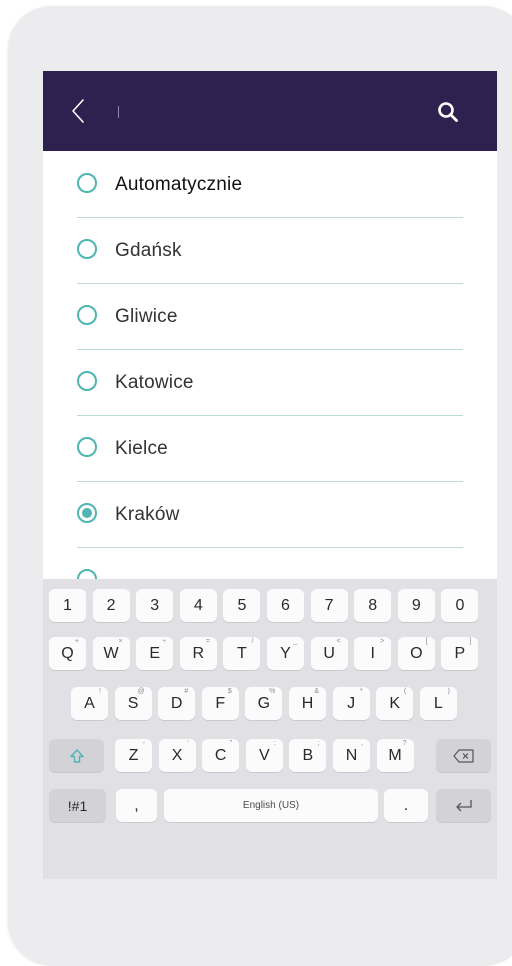  I want to click on city-option: Gliwice, so click(270, 316).